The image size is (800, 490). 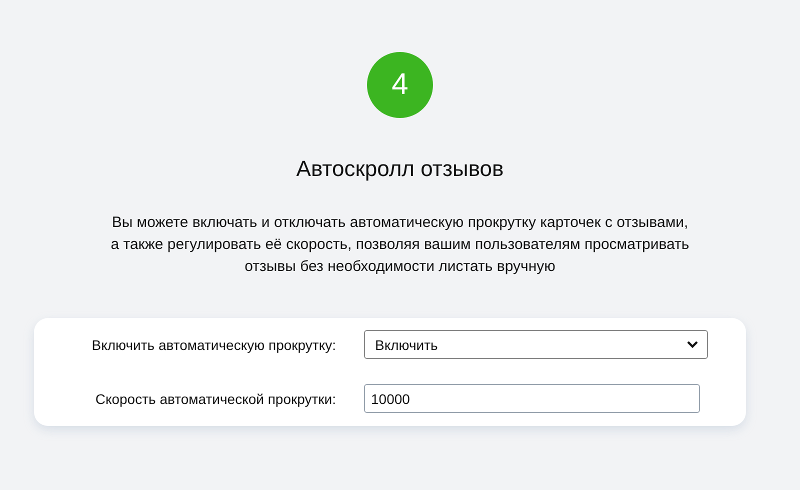 I want to click on description-text: Вы можете включать и отключать автоматическую прокрутку карточек с отзывами, а также регулировать её скорость, позволяя вашим пользователям просматривать отзывы без необходимости листать вручную, so click(x=400, y=245).